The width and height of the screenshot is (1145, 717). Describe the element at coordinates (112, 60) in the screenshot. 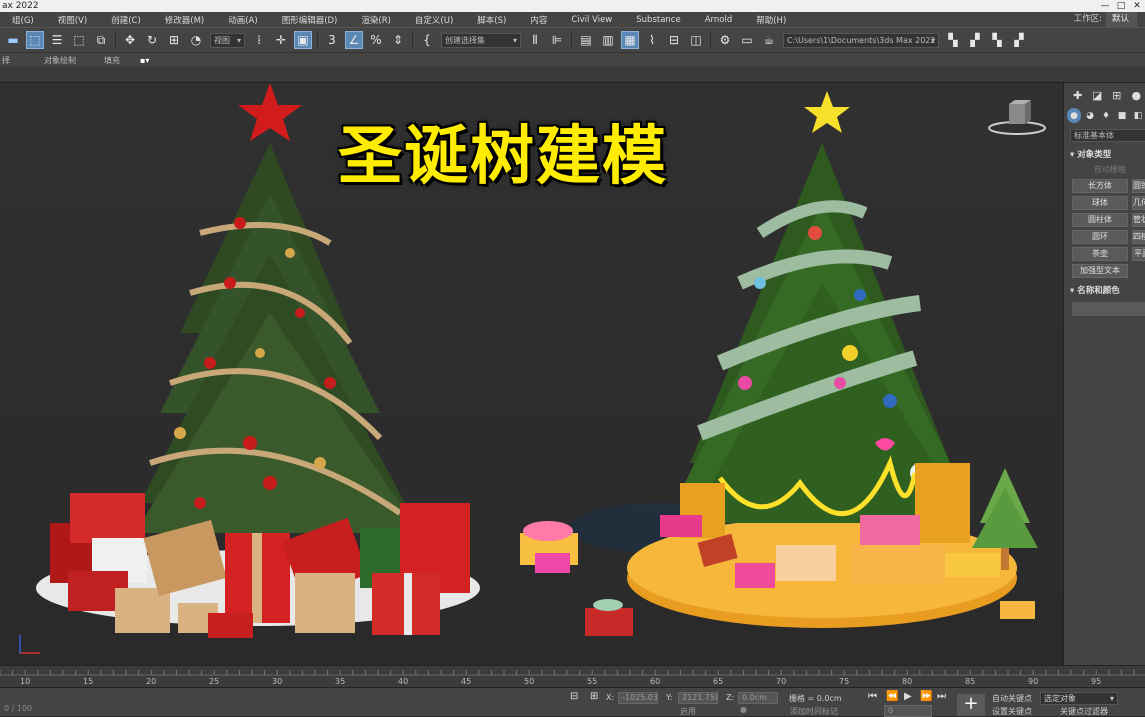

I see `ribbon-tab-populate: 填充` at that location.